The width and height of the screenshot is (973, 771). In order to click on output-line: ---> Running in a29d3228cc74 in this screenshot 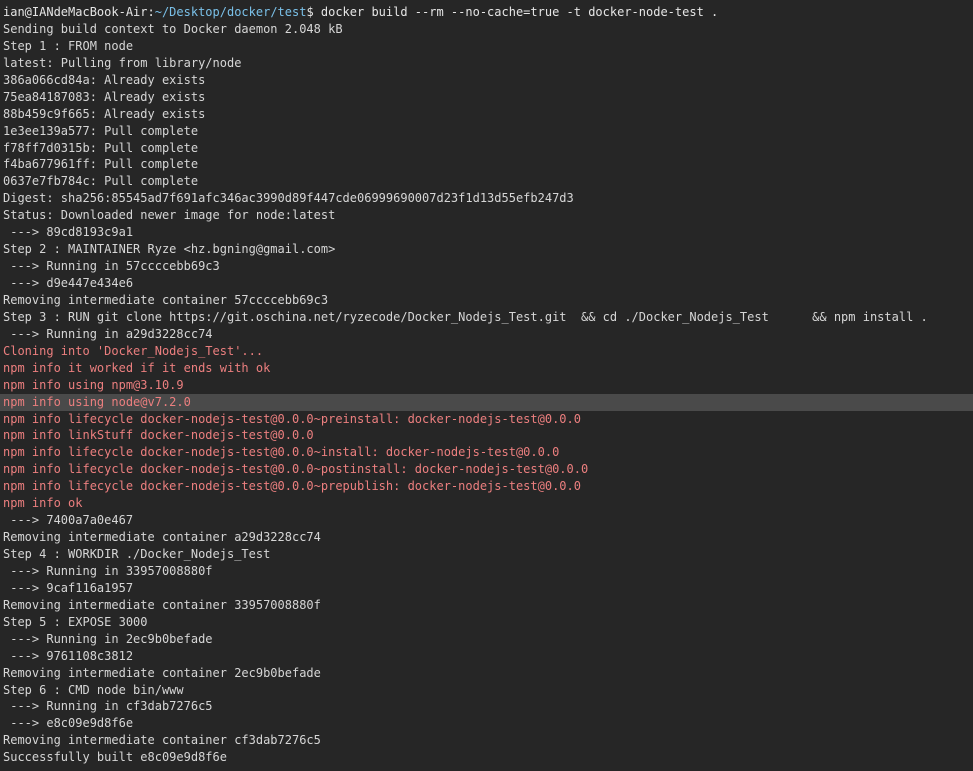, I will do `click(108, 333)`.